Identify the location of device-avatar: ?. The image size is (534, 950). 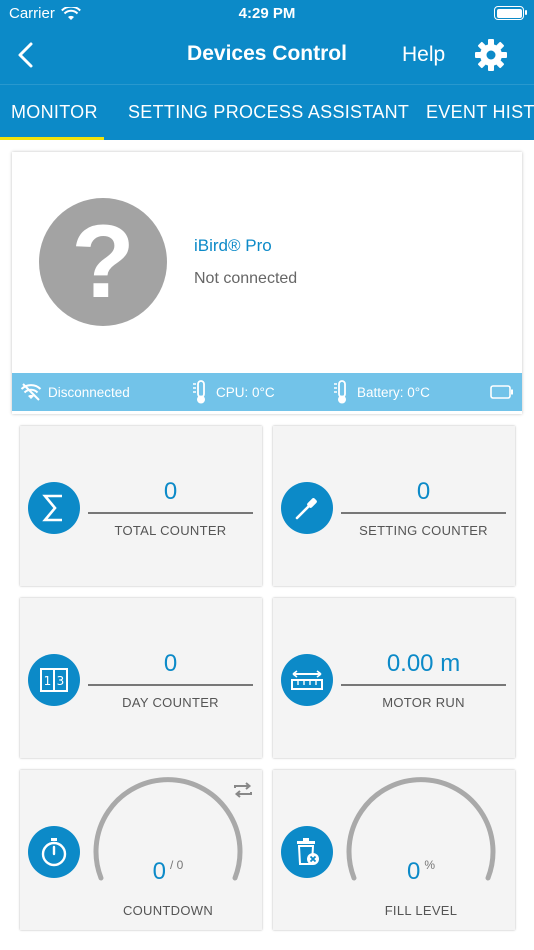
(103, 262).